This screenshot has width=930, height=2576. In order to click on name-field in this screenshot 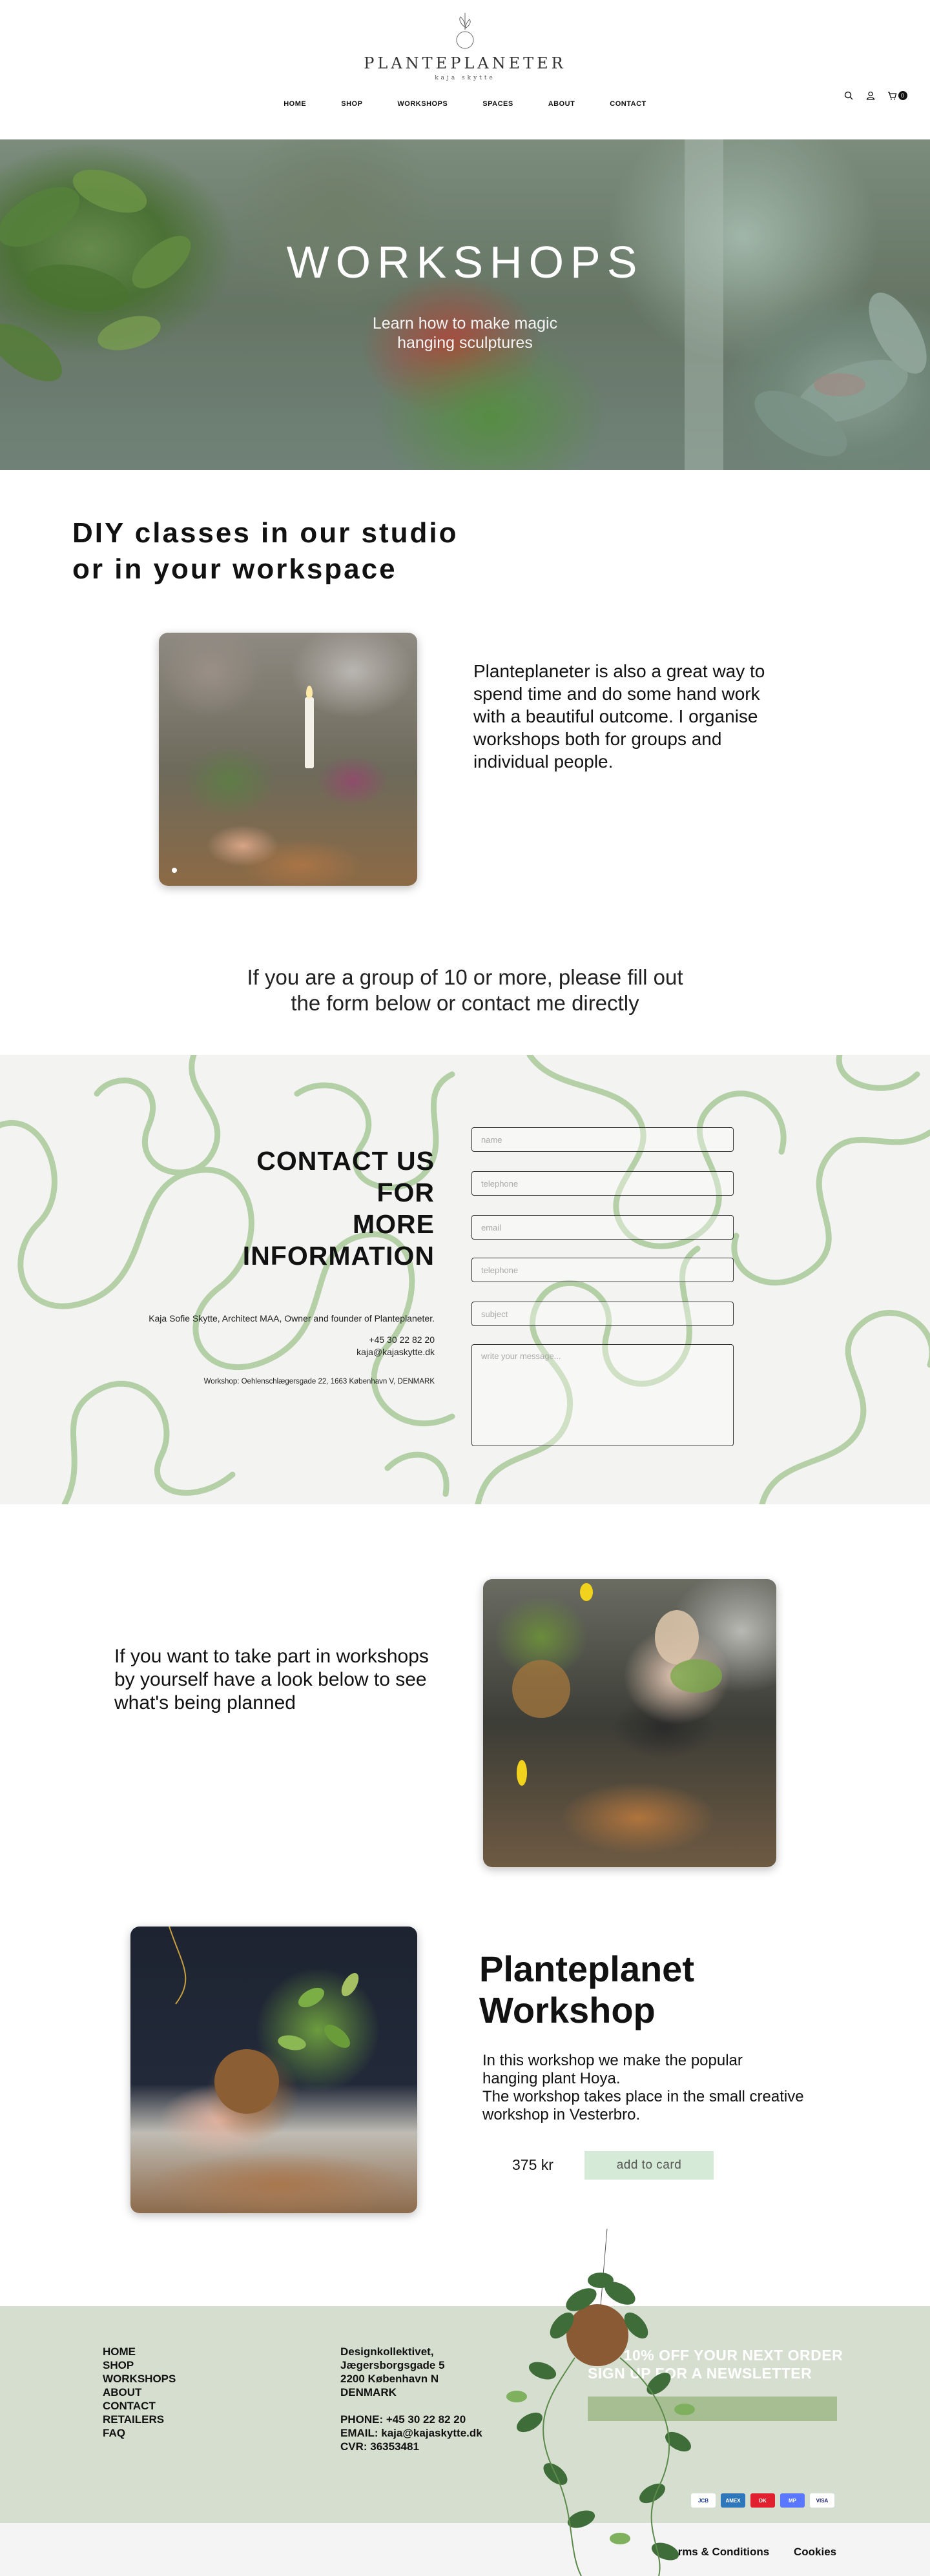, I will do `click(602, 1140)`.